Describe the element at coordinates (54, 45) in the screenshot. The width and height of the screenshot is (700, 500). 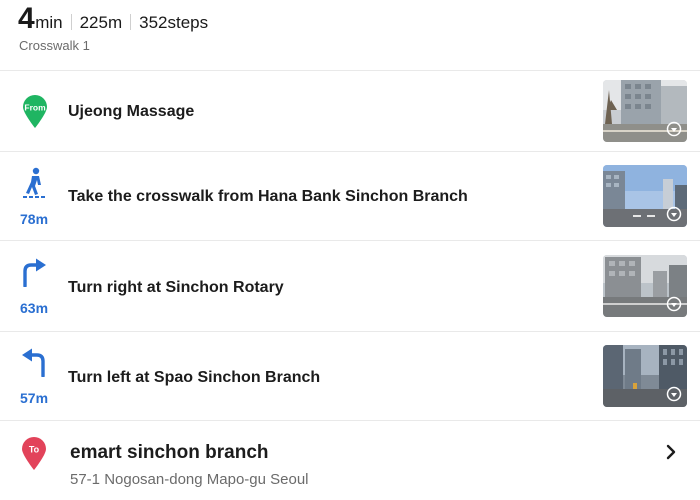
I see `crosswalk-count: Crosswalk 1` at that location.